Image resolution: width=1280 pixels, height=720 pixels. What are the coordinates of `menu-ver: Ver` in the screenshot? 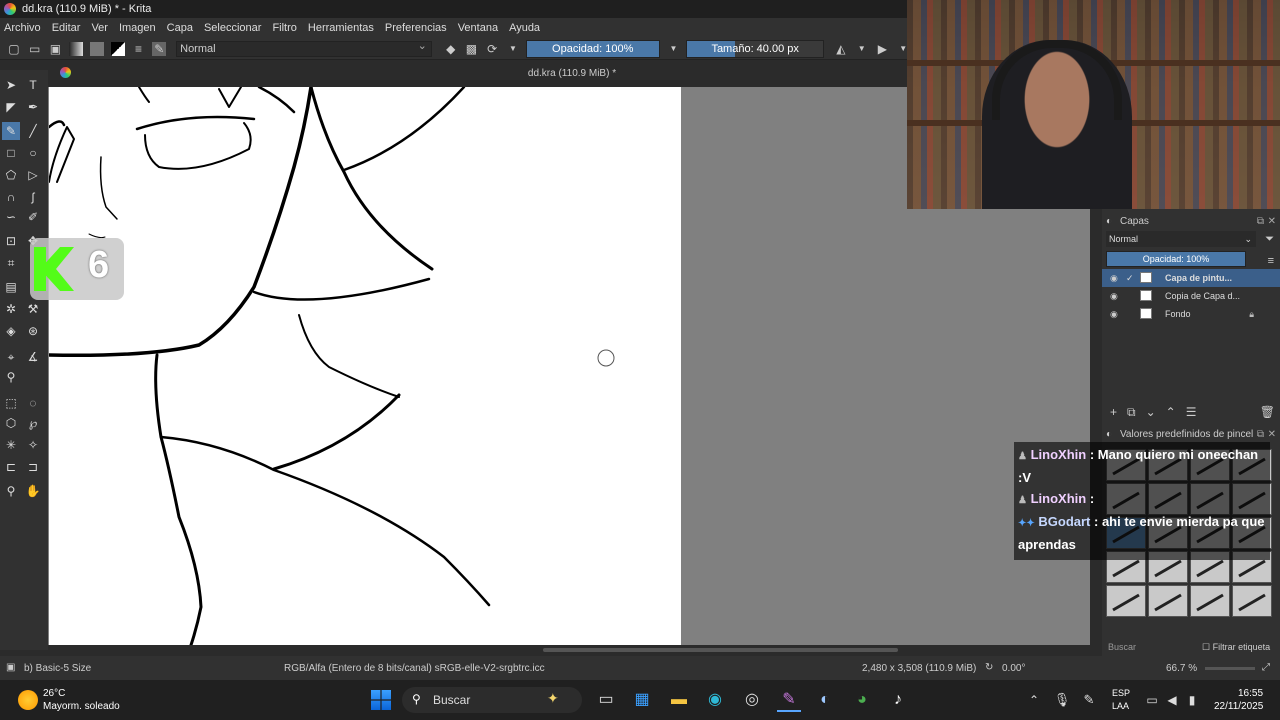 It's located at (99, 28).